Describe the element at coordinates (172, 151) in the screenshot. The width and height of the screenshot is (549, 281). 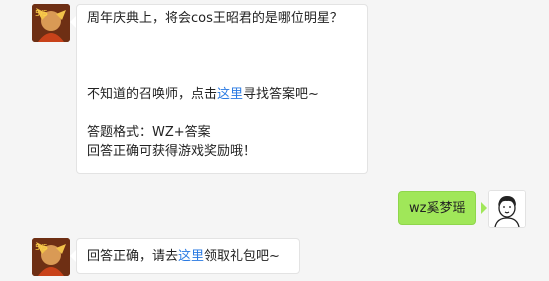
I see `message-line: 回答正确可获得游戏奖励哦！` at that location.